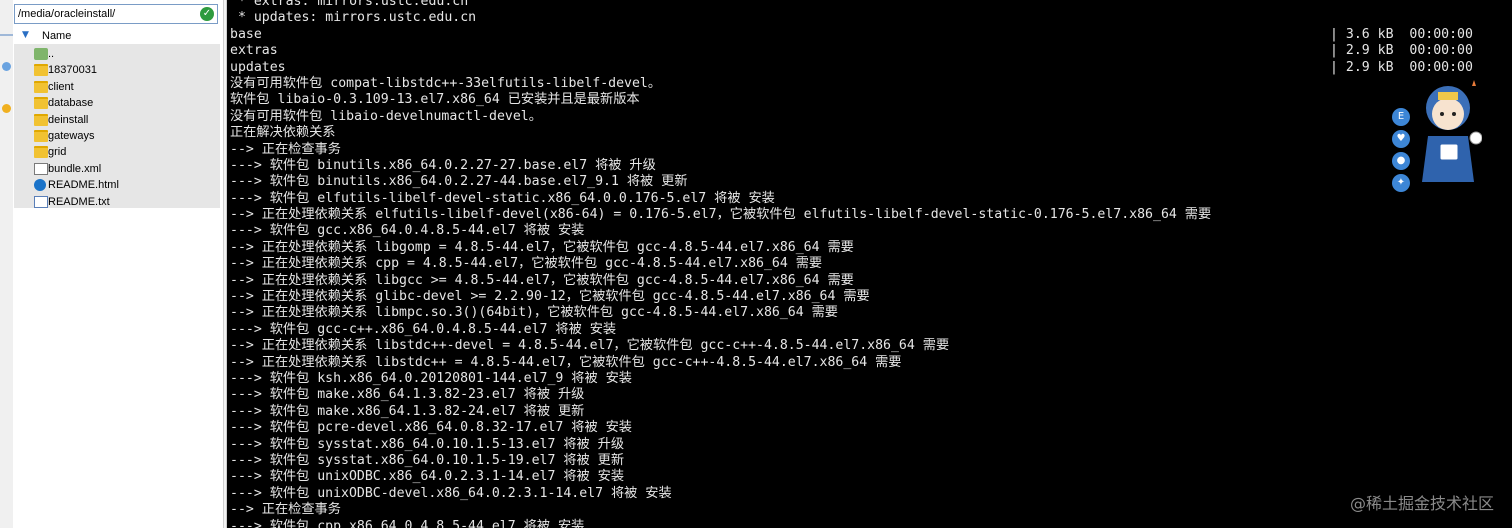 The image size is (1512, 528). What do you see at coordinates (6, 66) in the screenshot?
I see `nav-arrow-icon` at bounding box center [6, 66].